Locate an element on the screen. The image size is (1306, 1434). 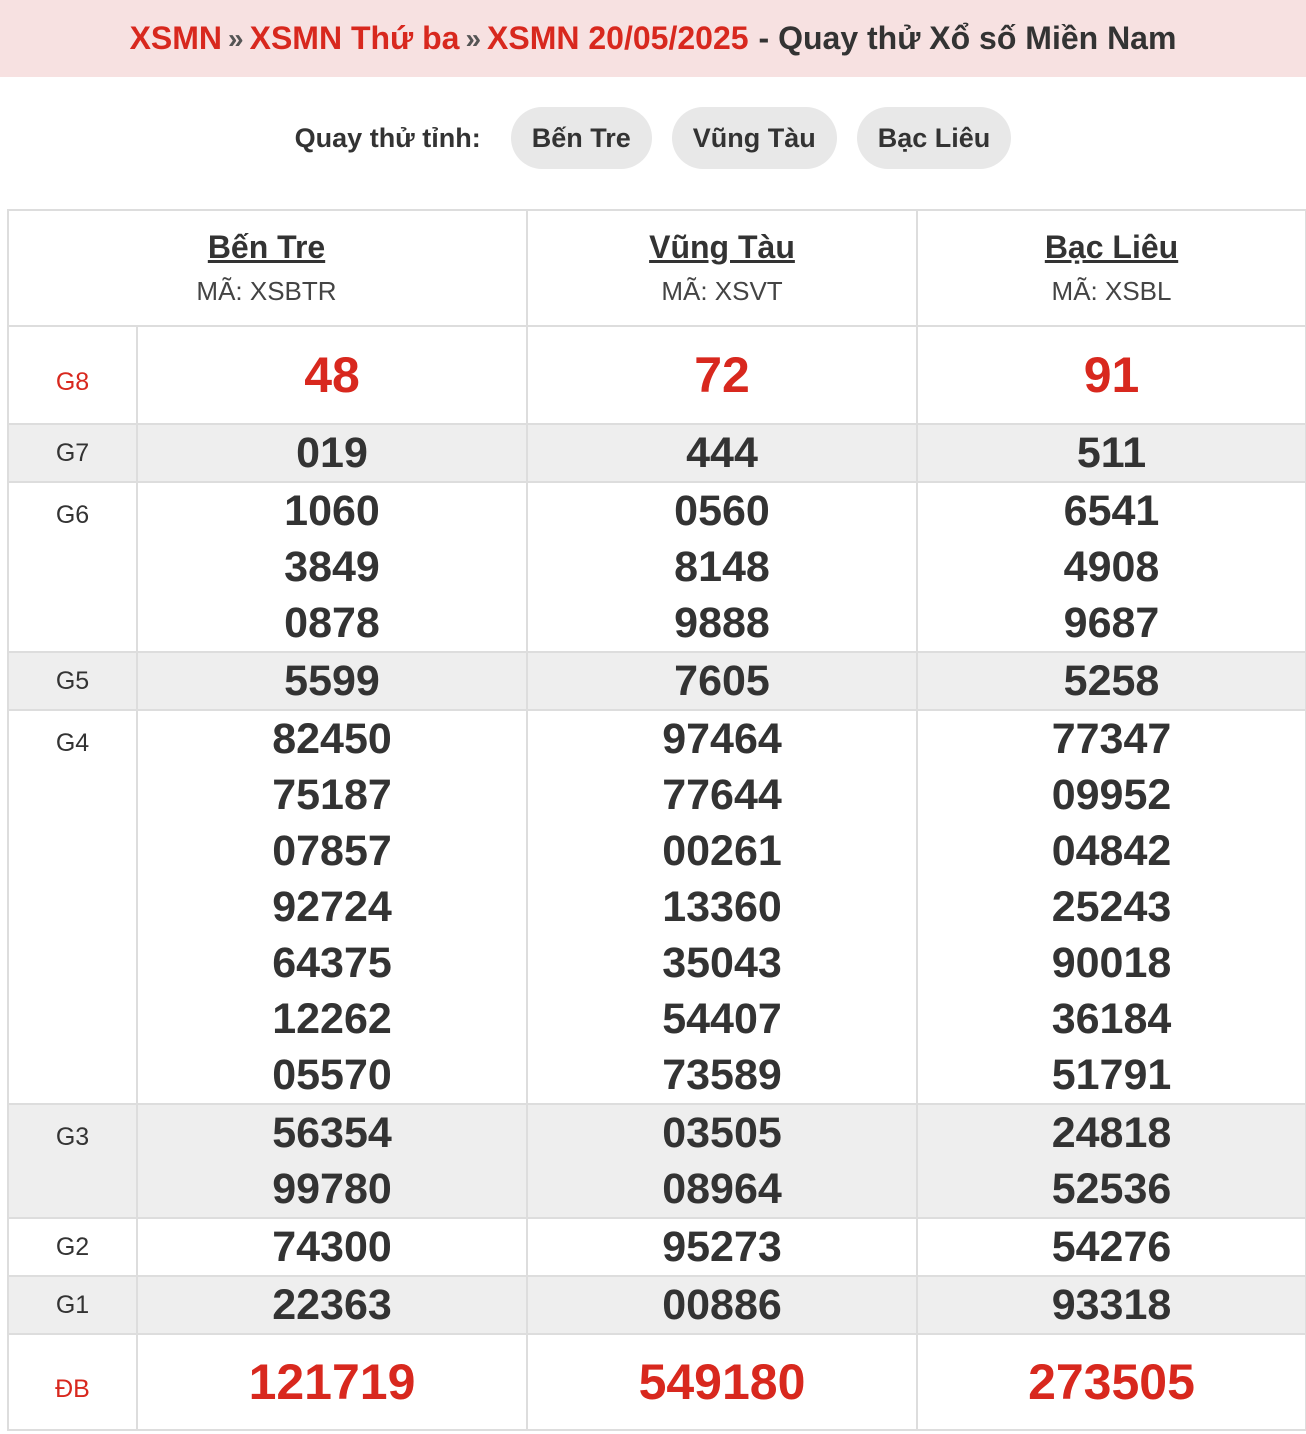
prize-value-cell: 0560 8148 9888 is located at coordinates (722, 567).